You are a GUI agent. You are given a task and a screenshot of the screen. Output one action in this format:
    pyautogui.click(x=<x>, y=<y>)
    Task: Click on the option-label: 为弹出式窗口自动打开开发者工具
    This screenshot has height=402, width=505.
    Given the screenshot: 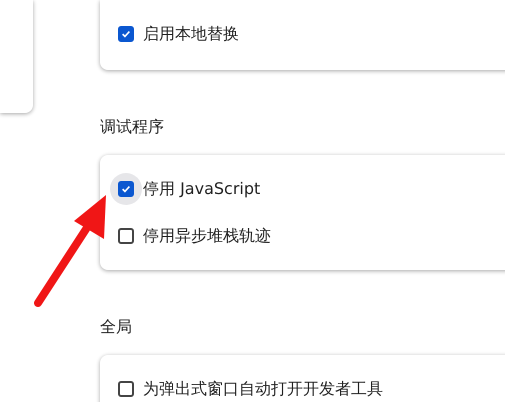 What is the action you would take?
    pyautogui.click(x=263, y=389)
    